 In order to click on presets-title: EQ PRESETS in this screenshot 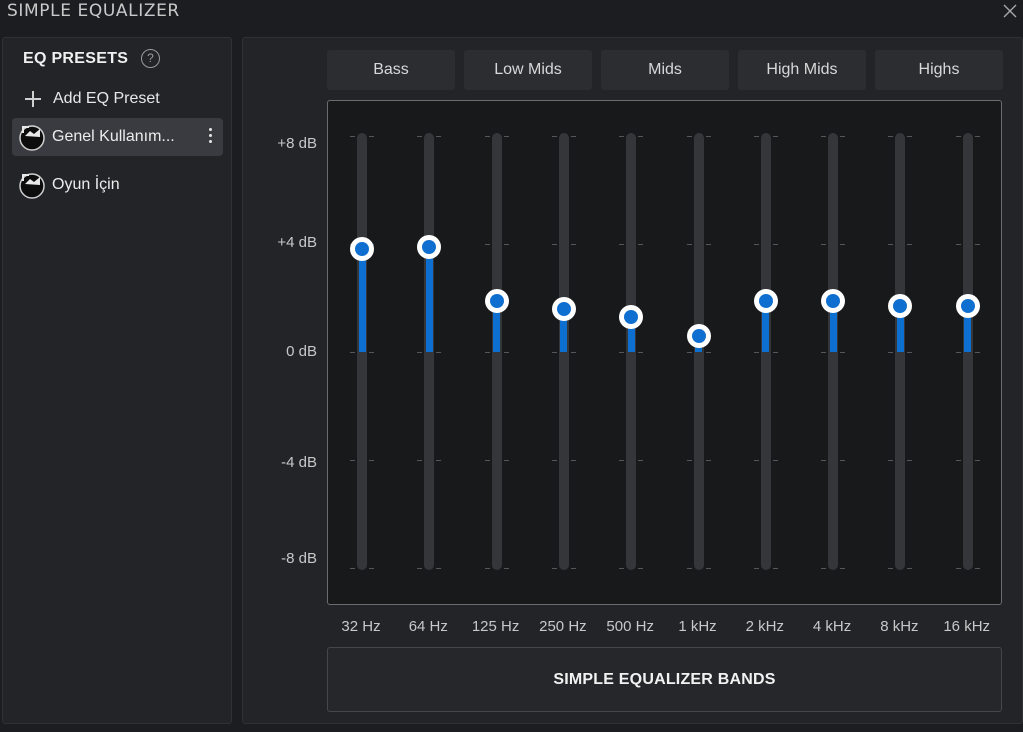, I will do `click(76, 58)`.